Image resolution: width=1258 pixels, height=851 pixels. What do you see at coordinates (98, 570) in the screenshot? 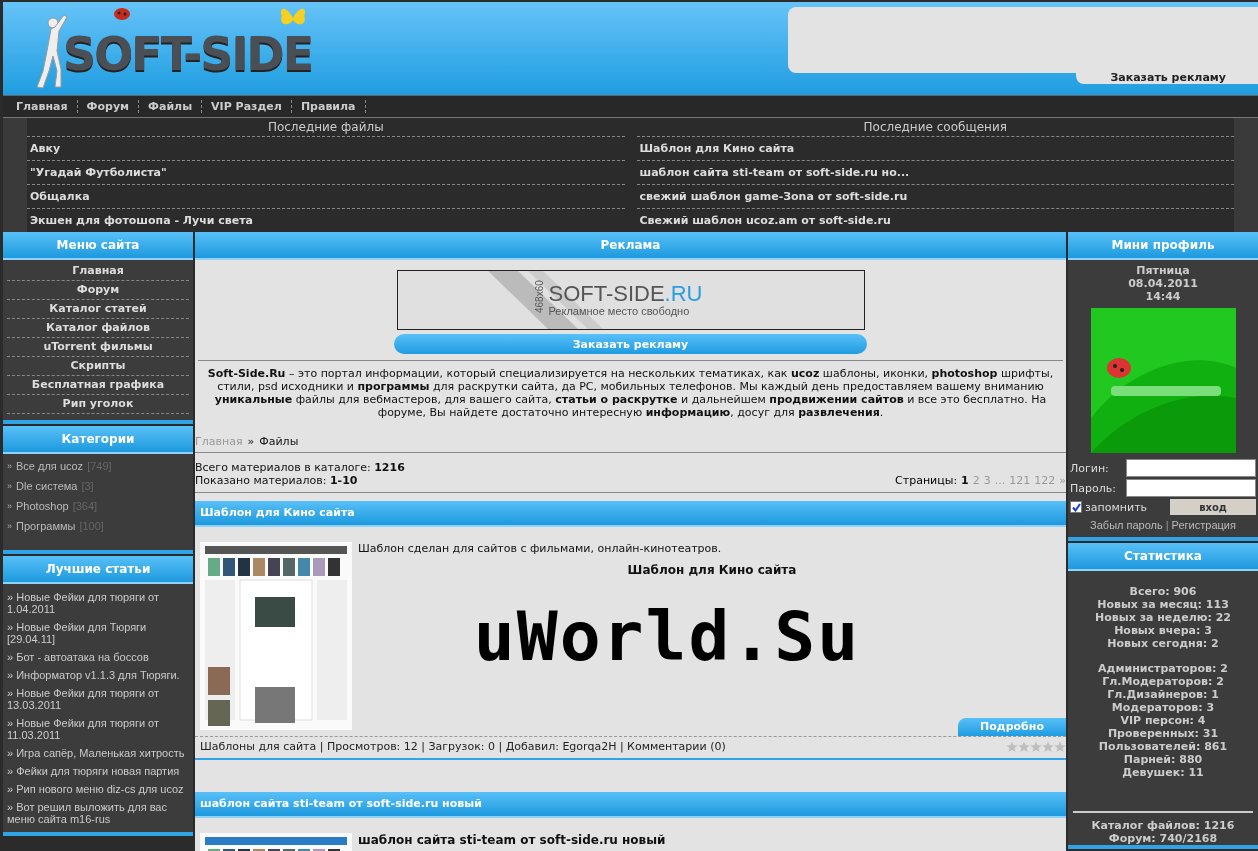
I see `panel-title: Лучшие статьи` at bounding box center [98, 570].